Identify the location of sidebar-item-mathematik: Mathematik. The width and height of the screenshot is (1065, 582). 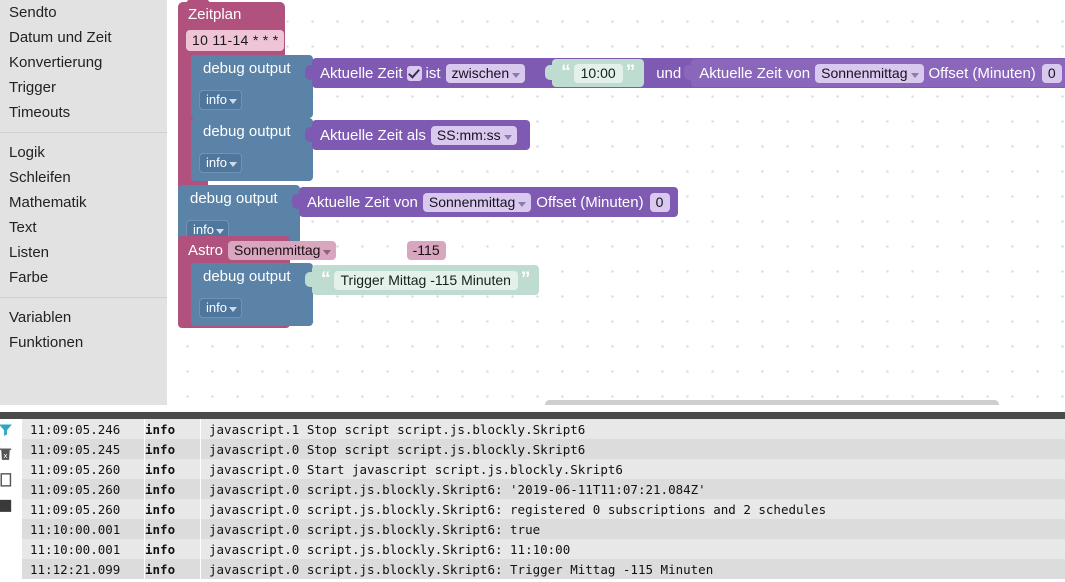
(83, 202).